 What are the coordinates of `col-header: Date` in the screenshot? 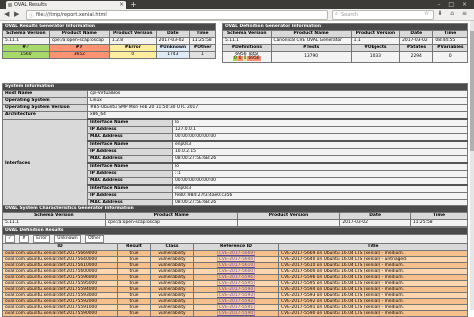 It's located at (375, 216).